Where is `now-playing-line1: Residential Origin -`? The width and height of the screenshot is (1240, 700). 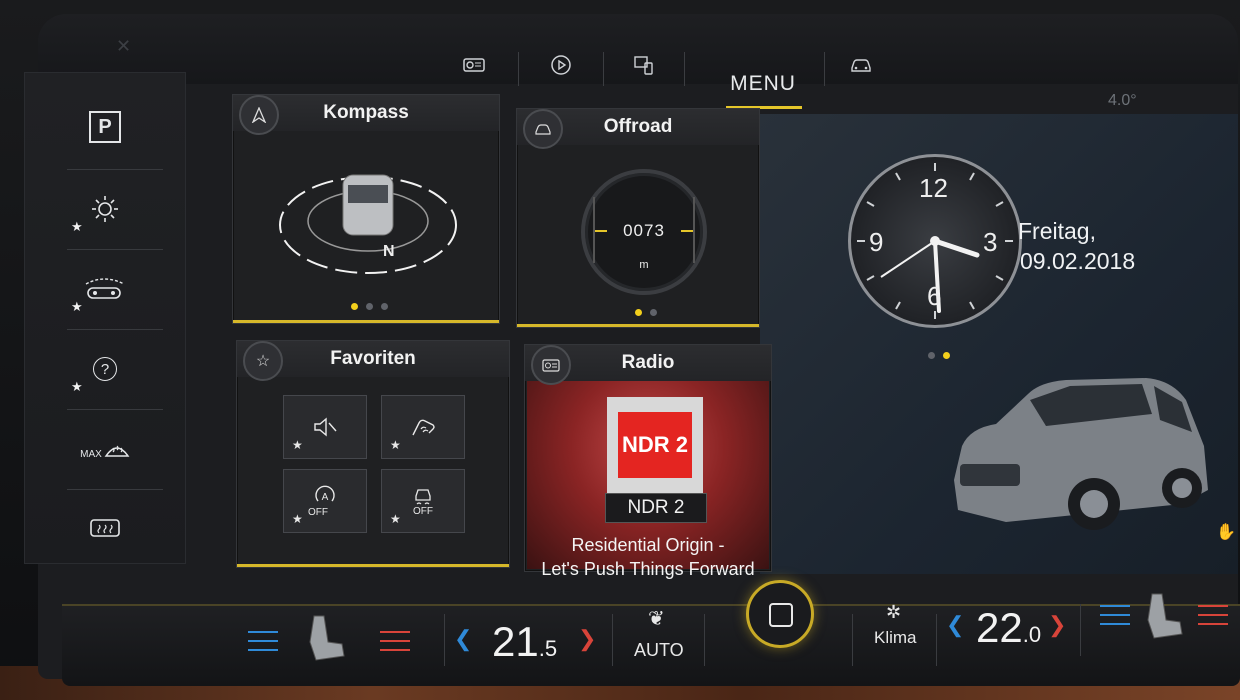
now-playing-line1: Residential Origin - is located at coordinates (648, 545).